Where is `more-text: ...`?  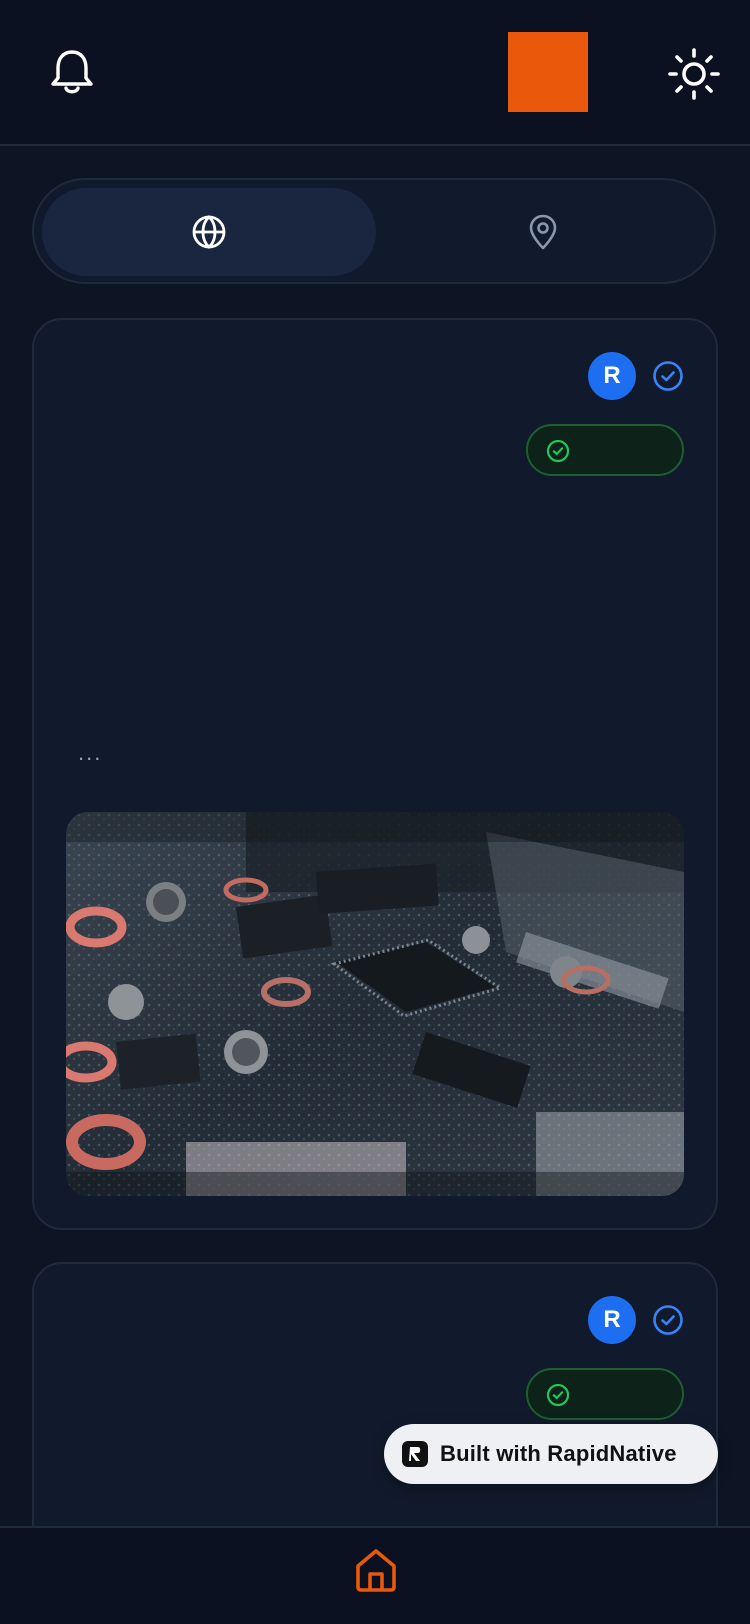
more-text: ... is located at coordinates (90, 753).